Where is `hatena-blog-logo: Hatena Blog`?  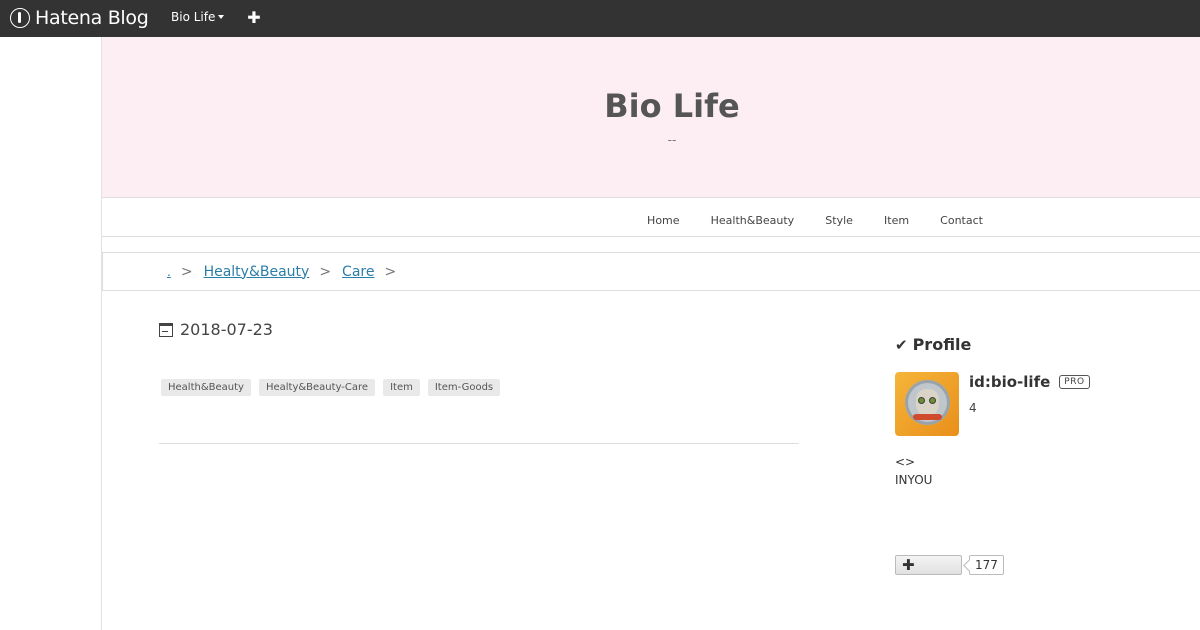 hatena-blog-logo: Hatena Blog is located at coordinates (79, 18).